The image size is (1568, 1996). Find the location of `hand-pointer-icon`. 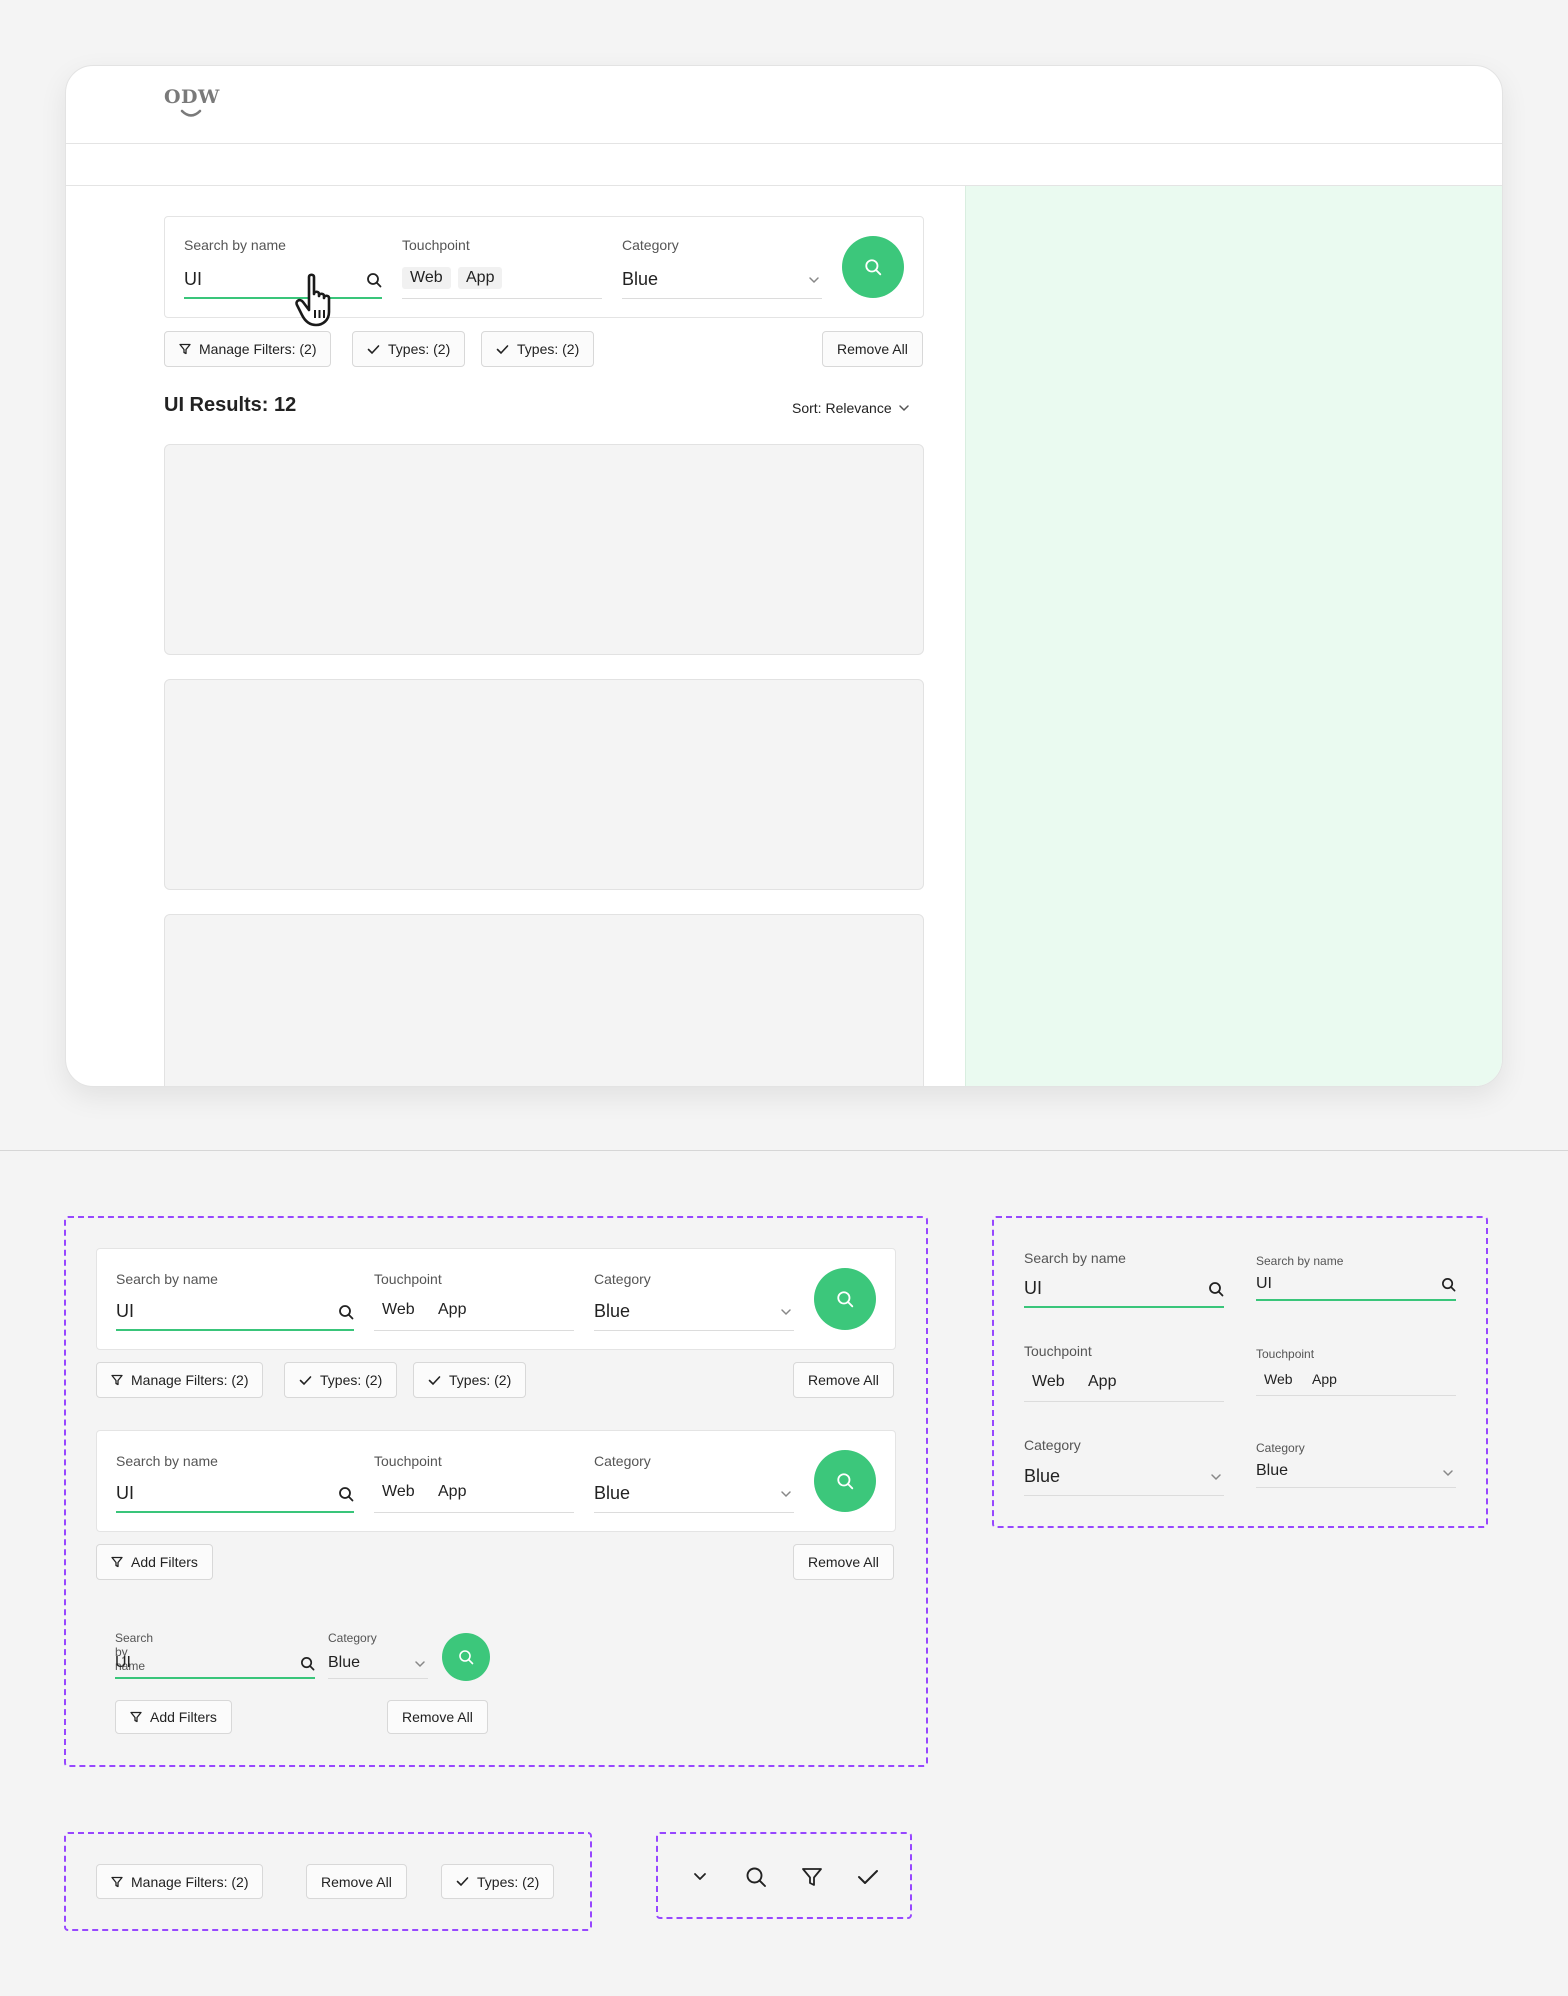

hand-pointer-icon is located at coordinates (313, 300).